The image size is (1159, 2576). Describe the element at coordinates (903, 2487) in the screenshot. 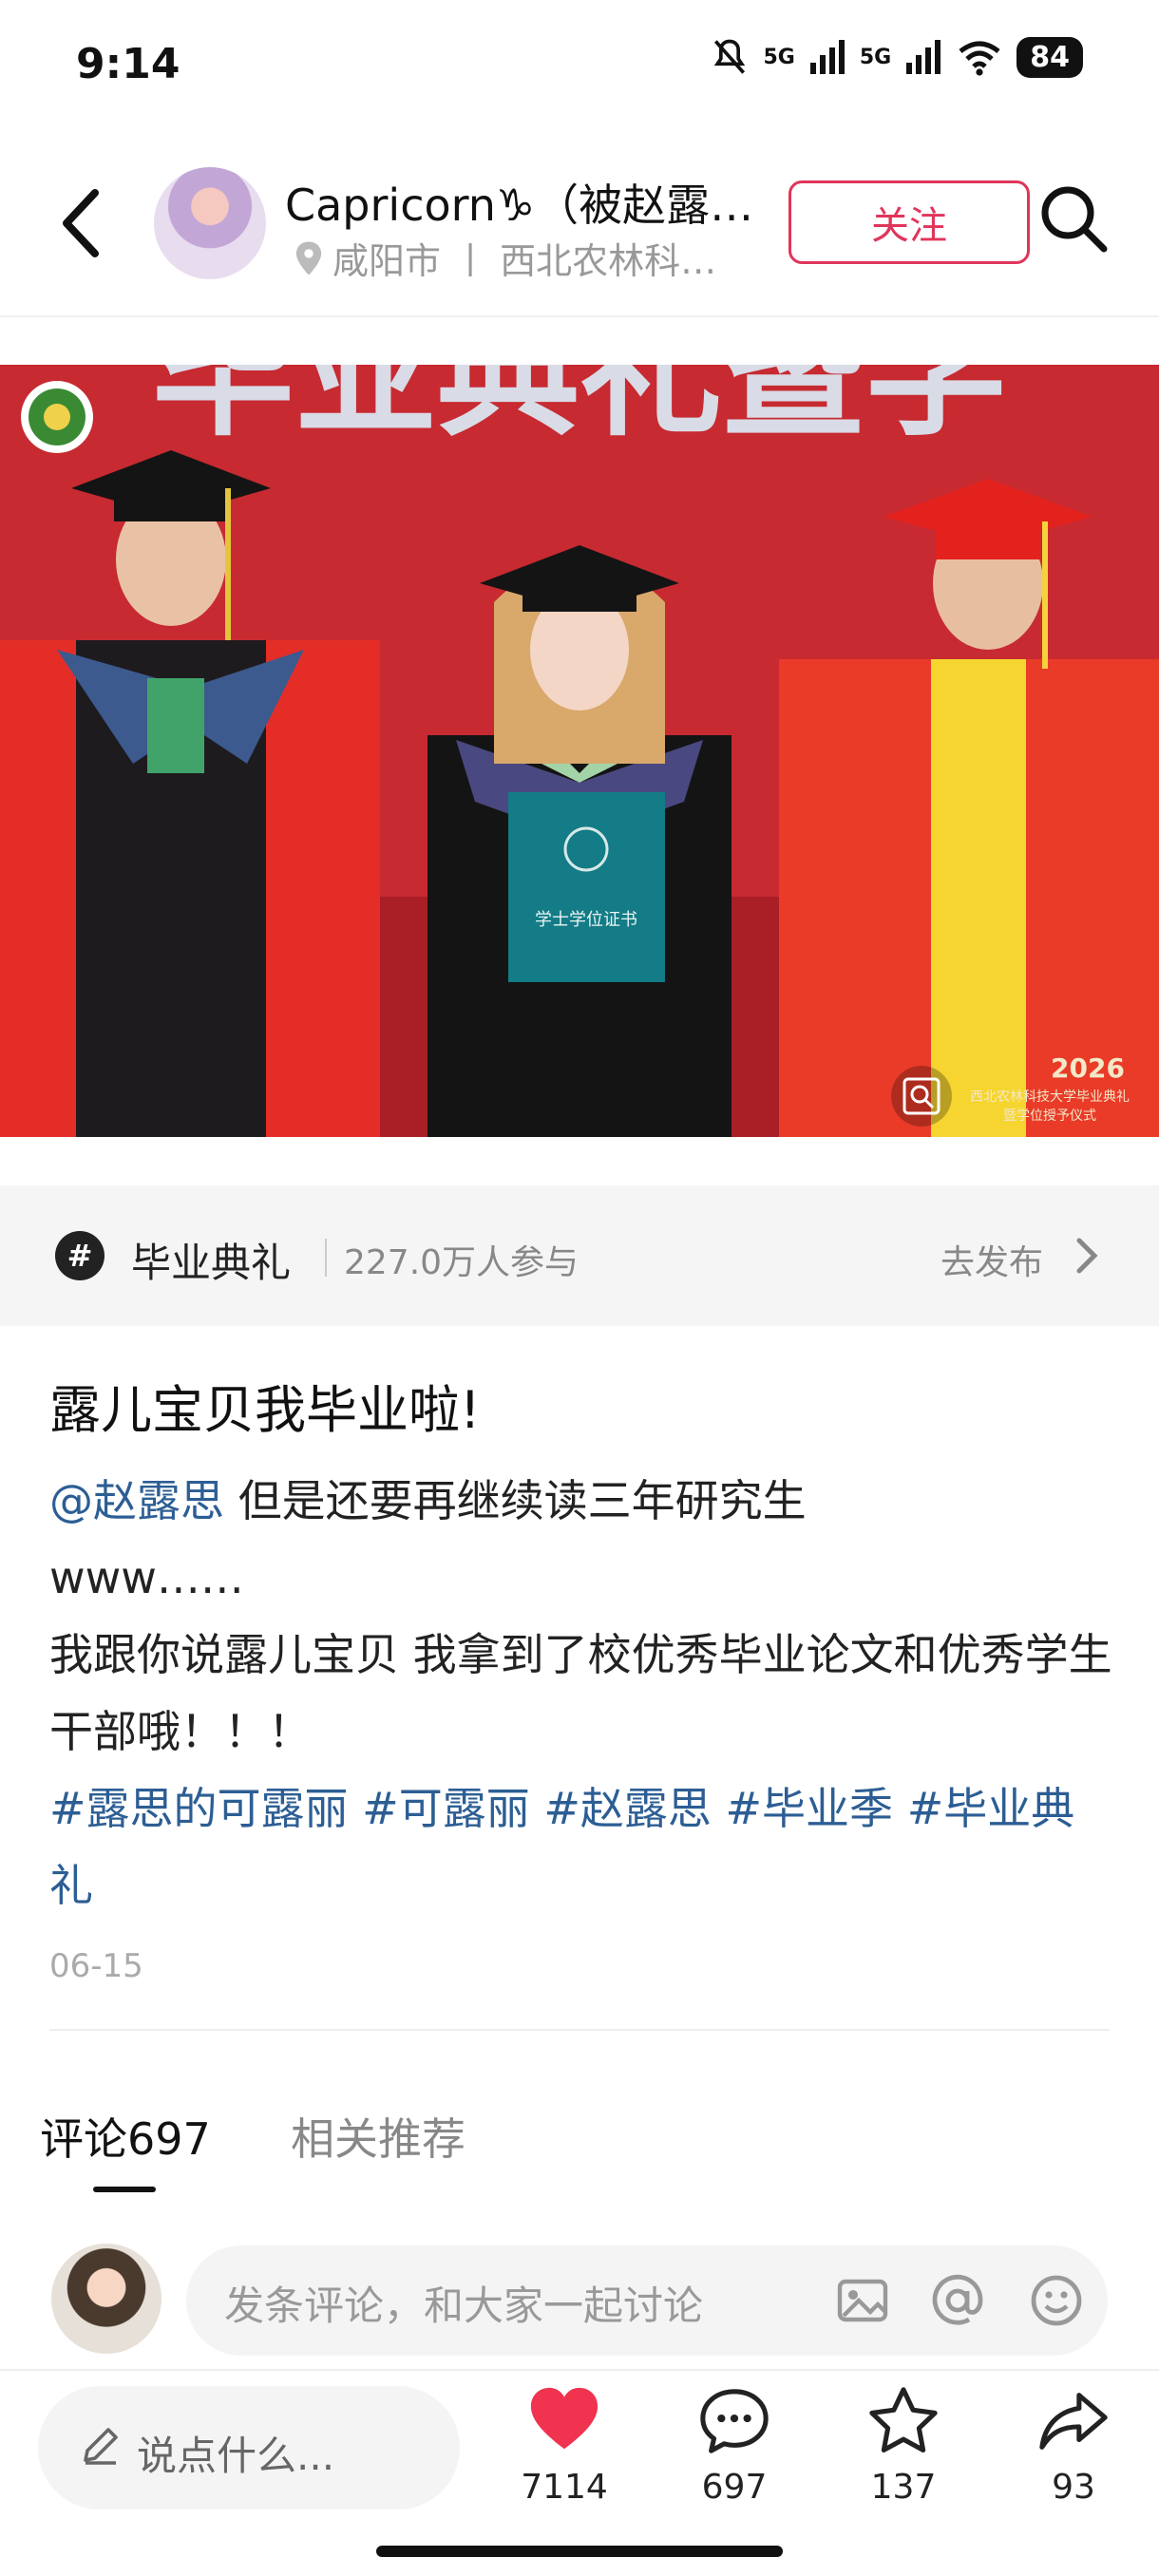

I see `favorite-count: 137` at that location.